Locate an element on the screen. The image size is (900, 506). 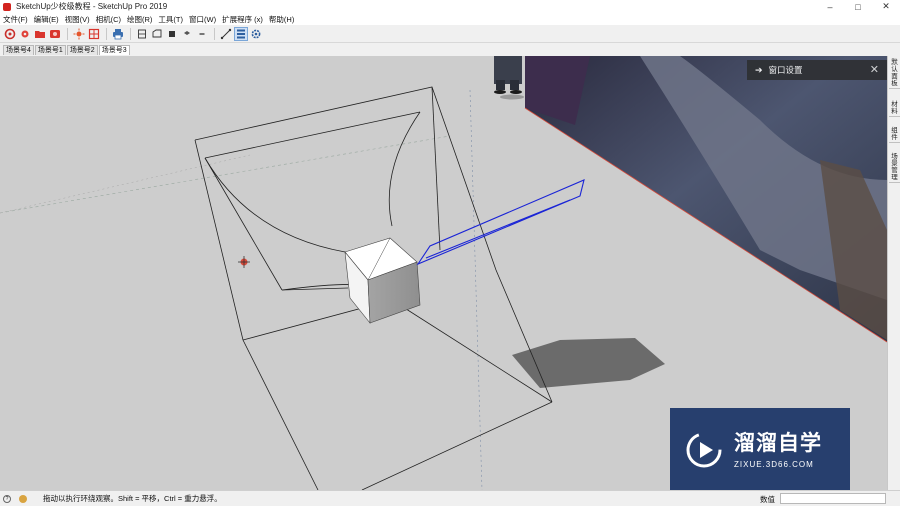
axes-icon is located at coordinates (226, 34).